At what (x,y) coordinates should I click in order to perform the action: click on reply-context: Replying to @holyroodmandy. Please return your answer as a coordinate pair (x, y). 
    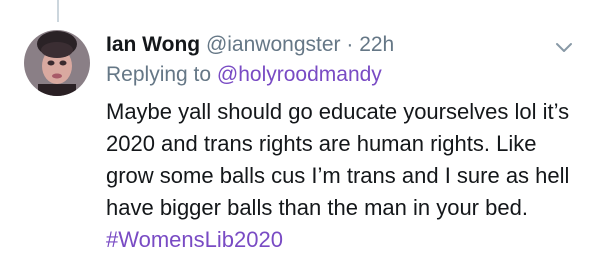
    Looking at the image, I should click on (343, 75).